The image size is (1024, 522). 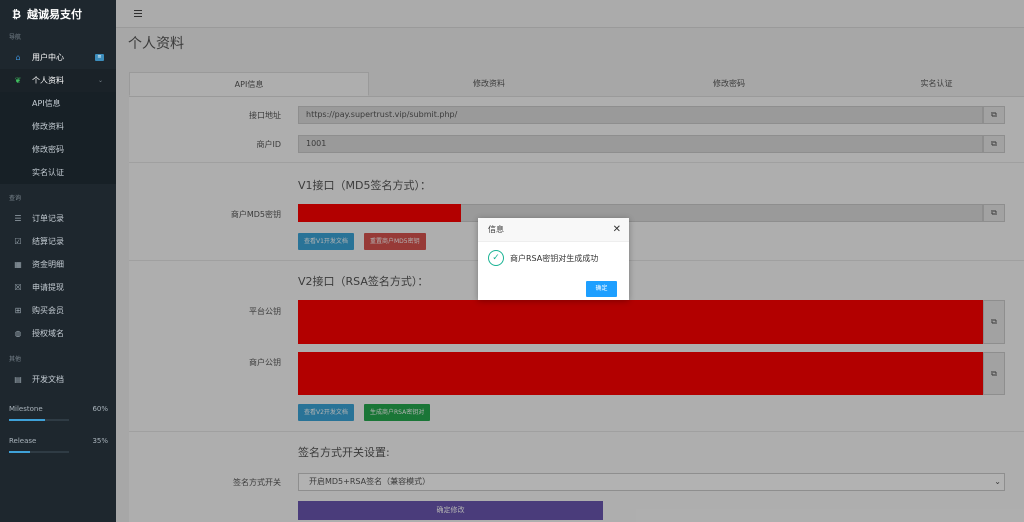 I want to click on dialog-header: 信息 ✕, so click(x=553, y=230).